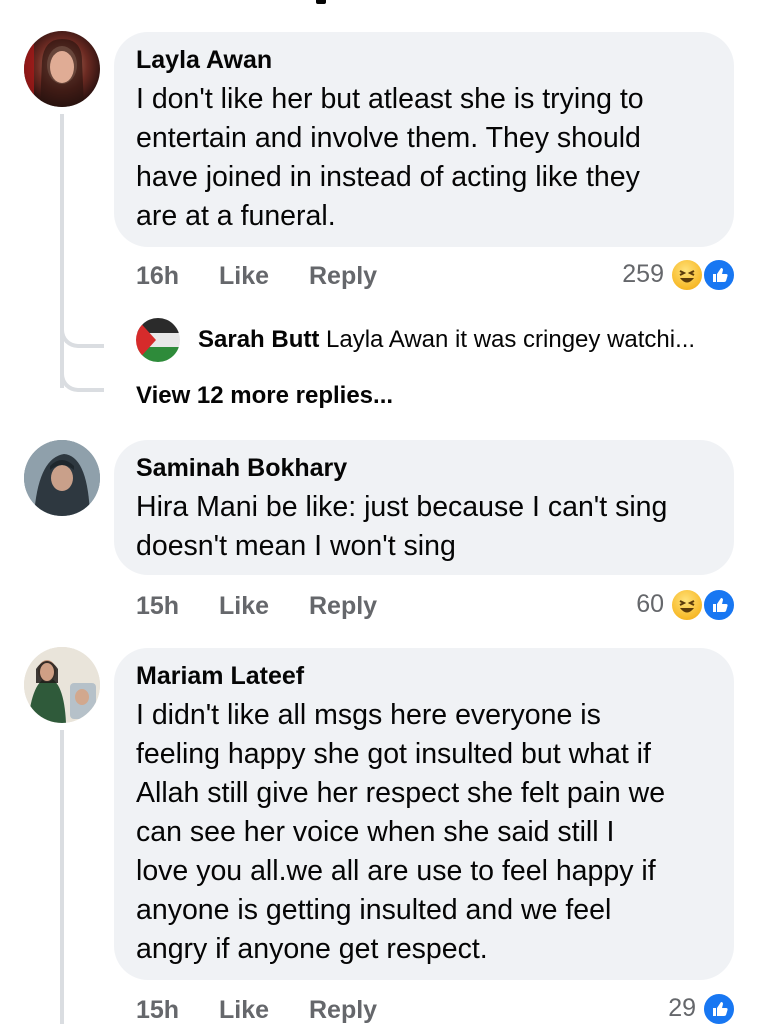  What do you see at coordinates (258, 339) in the screenshot?
I see `reply-author: Sarah Butt` at bounding box center [258, 339].